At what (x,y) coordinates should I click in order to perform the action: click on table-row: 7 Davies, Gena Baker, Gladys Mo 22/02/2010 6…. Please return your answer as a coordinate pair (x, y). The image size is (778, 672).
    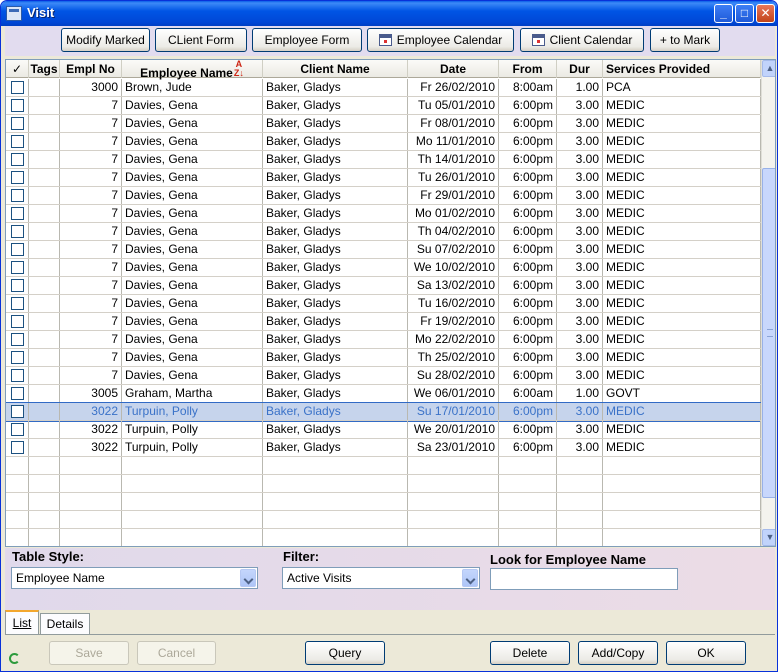
    Looking at the image, I should click on (383, 340).